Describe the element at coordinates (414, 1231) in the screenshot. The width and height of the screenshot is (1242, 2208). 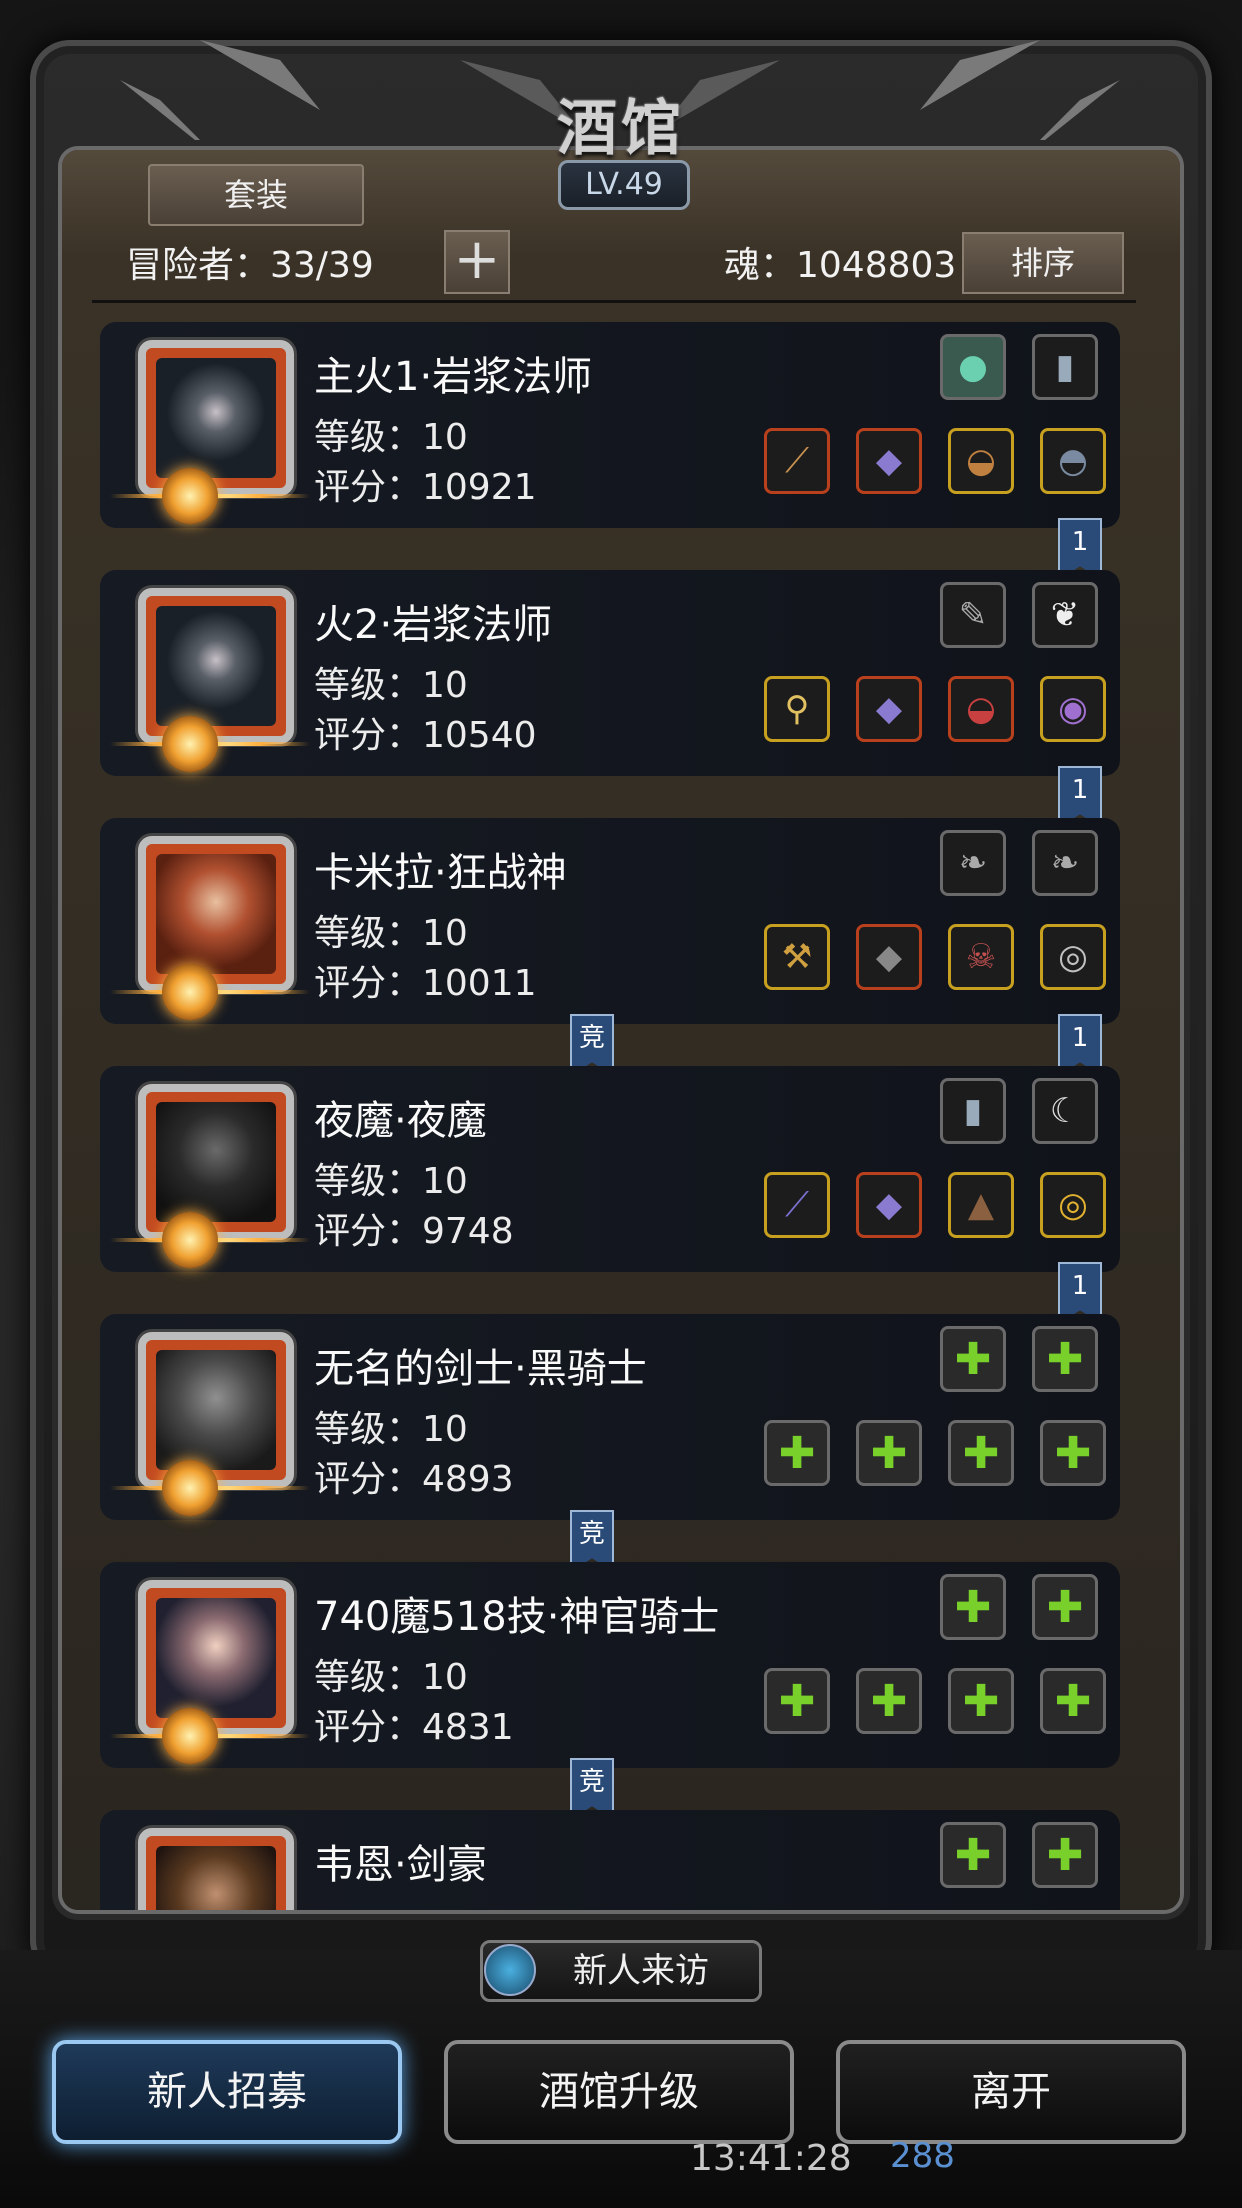
I see `hero-score: 评分：9748` at that location.